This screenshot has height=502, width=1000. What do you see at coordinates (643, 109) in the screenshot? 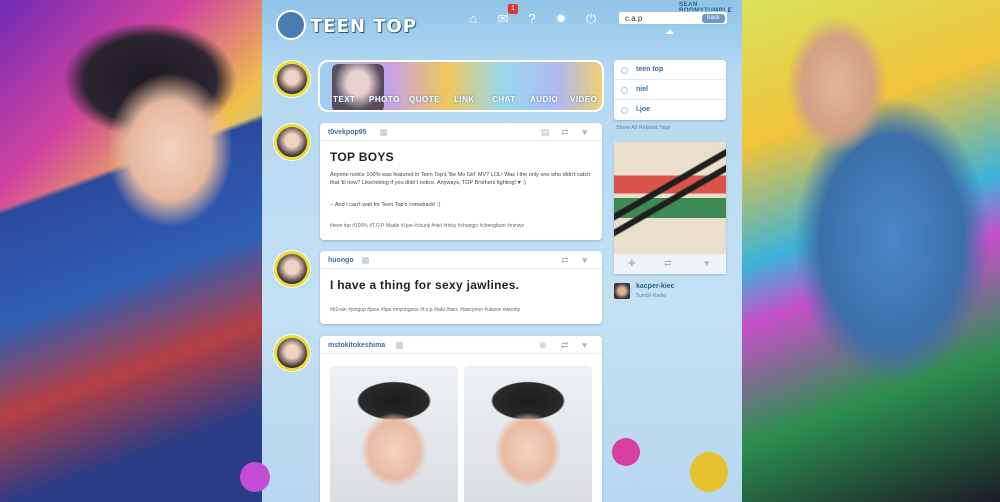
I see `tracked-tag-label: l.joe` at bounding box center [643, 109].